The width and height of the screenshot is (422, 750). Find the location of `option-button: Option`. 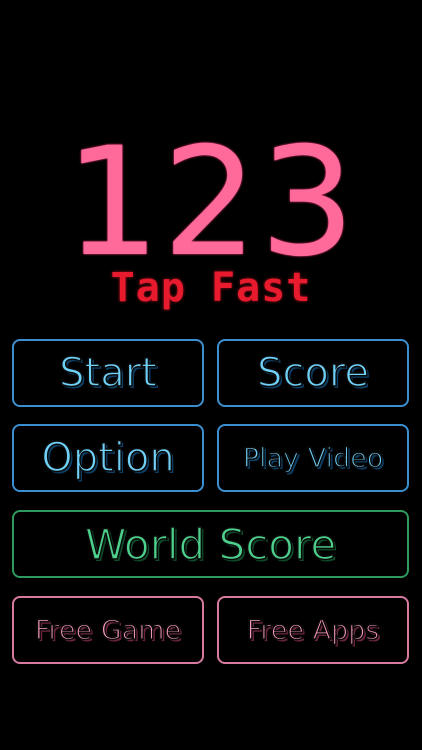

option-button: Option is located at coordinates (108, 458).